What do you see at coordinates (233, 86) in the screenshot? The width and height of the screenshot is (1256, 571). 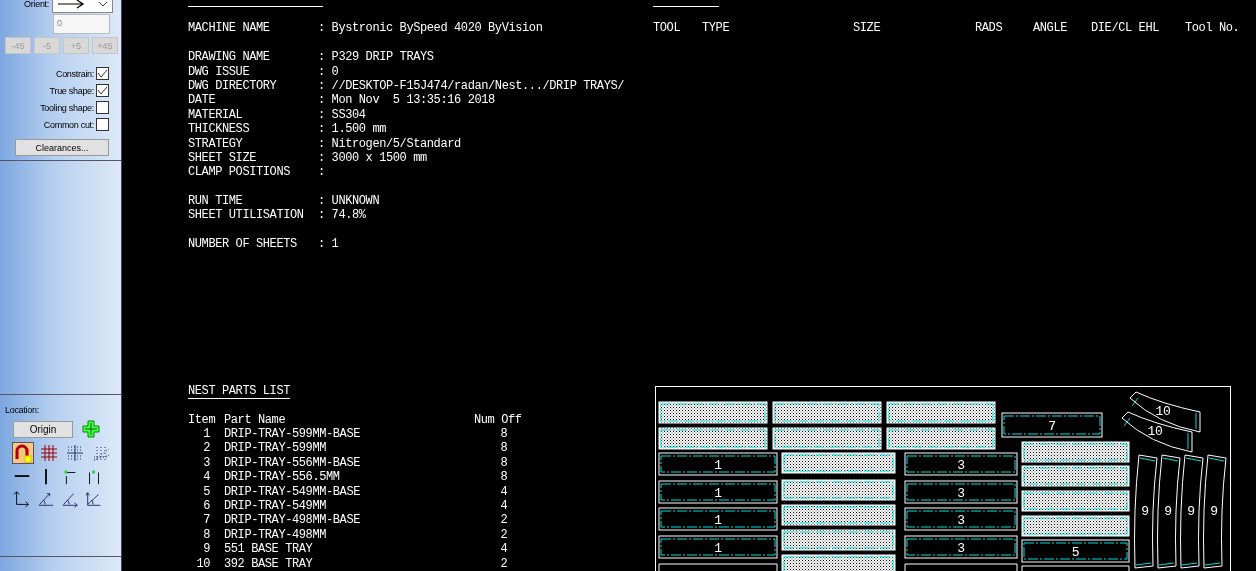 I see `setting-label: DWG DIRECTORY` at bounding box center [233, 86].